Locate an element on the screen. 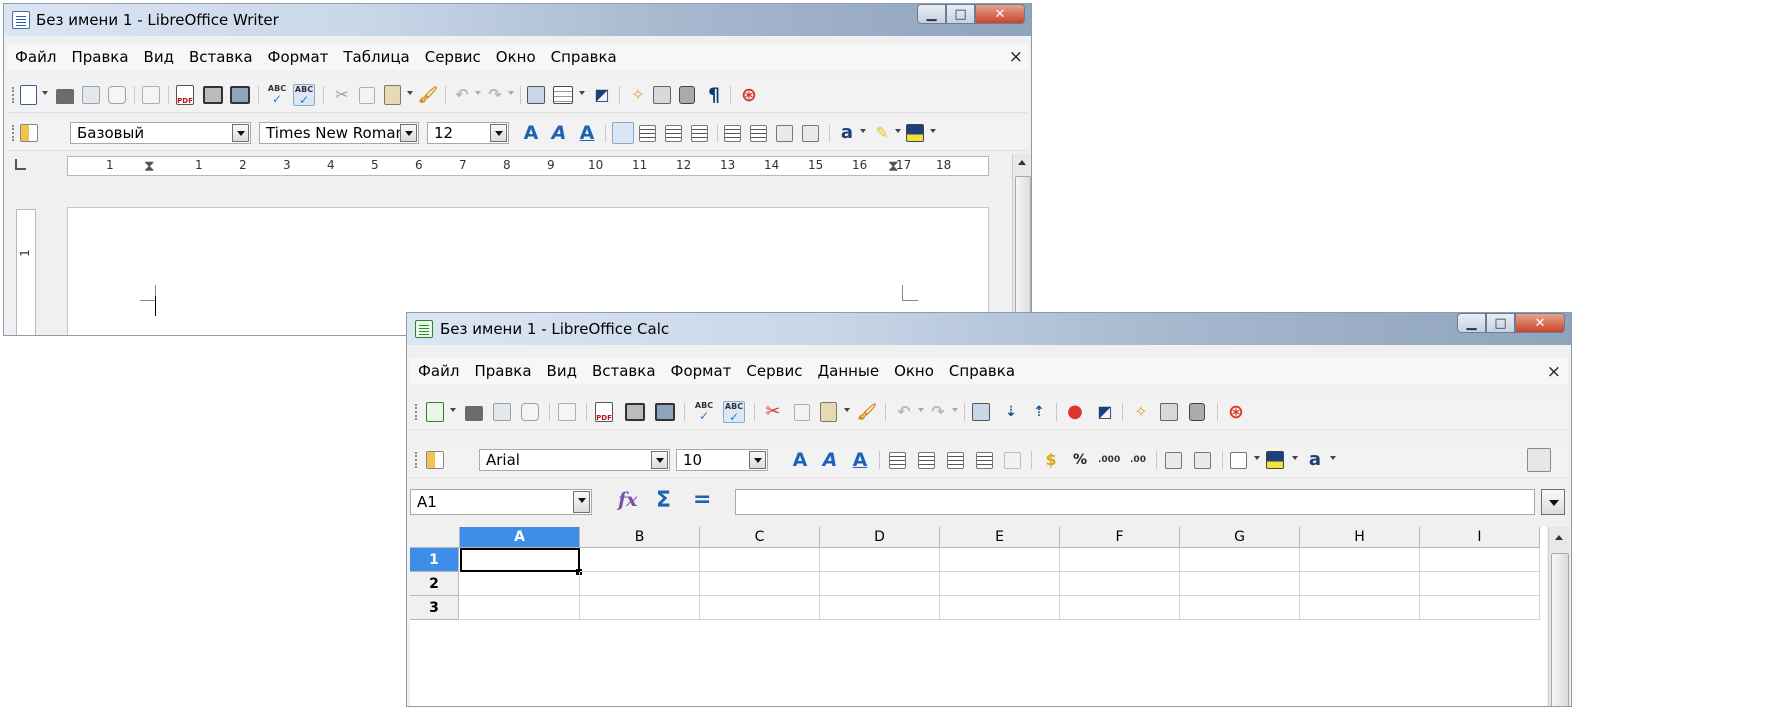 The height and width of the screenshot is (707, 1779). gallery-icon: ✧ is located at coordinates (638, 95).